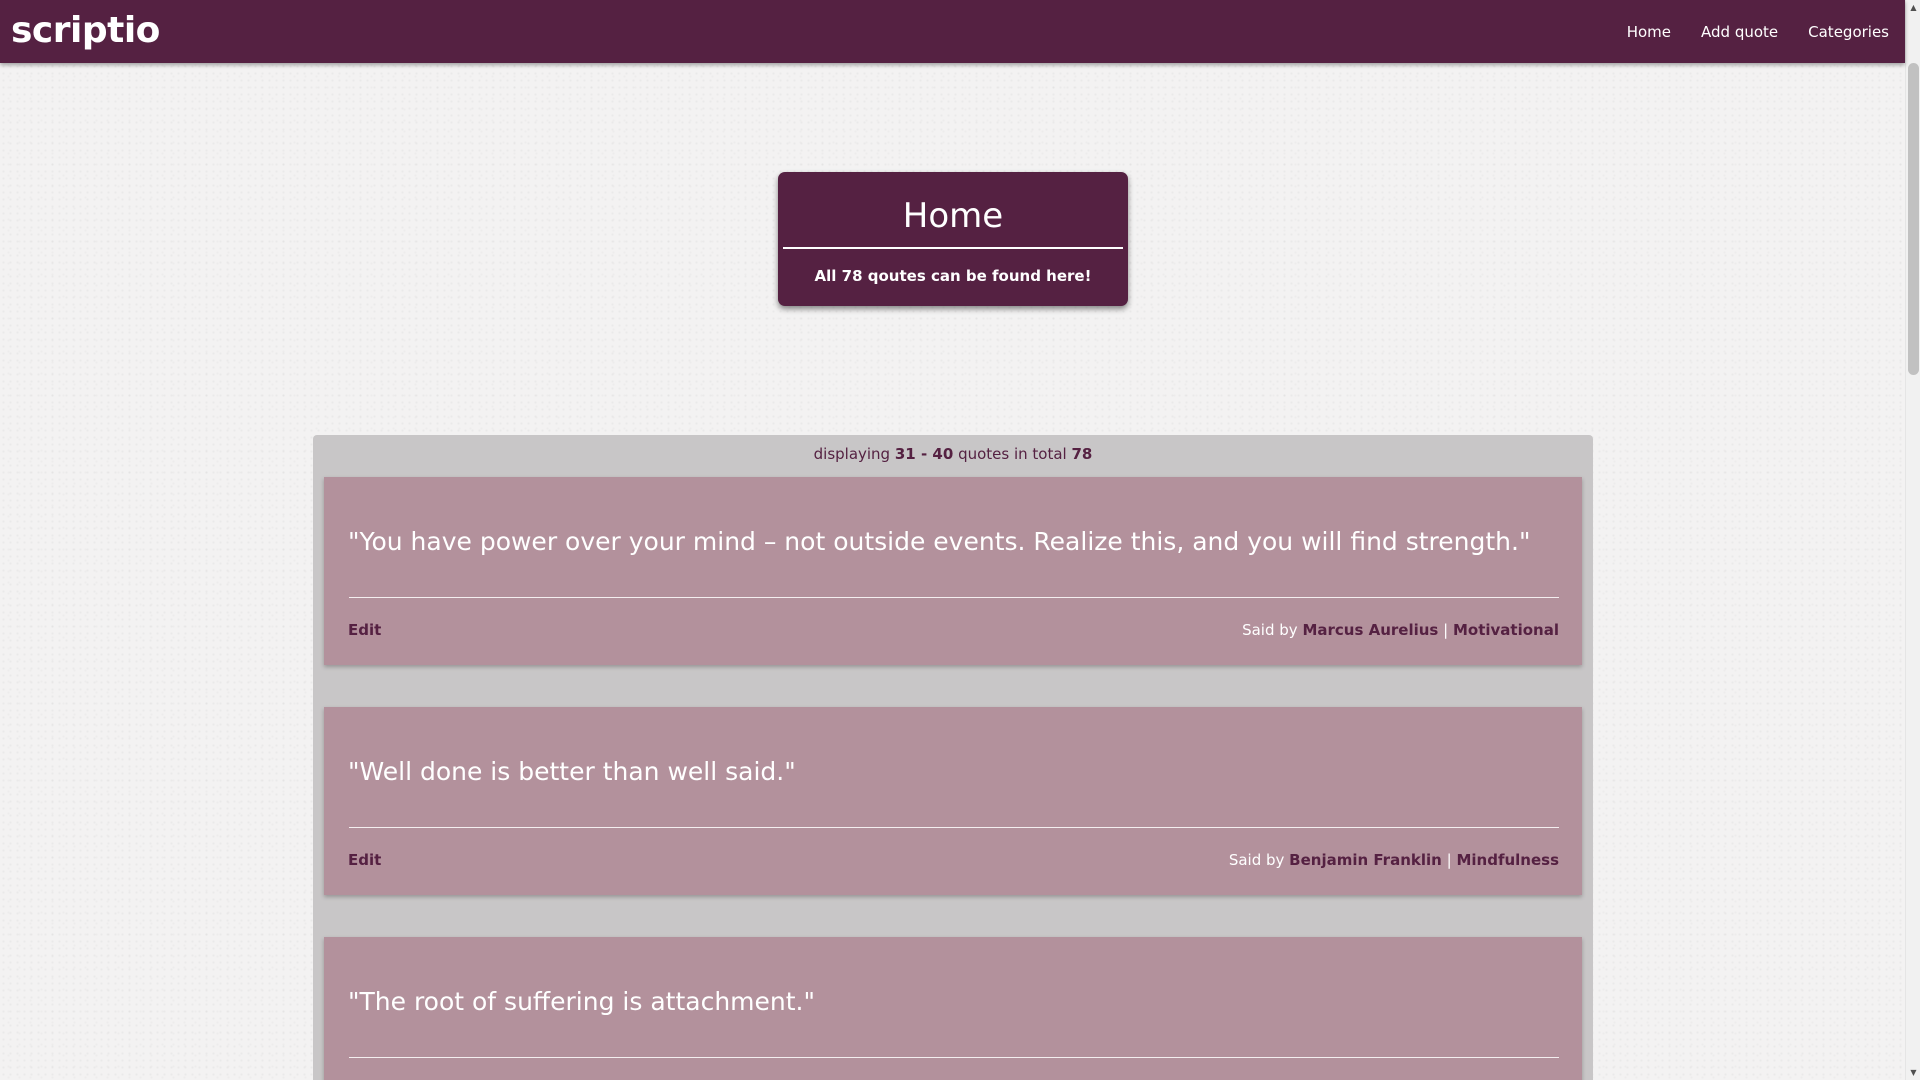 This screenshot has height=1080, width=1920. What do you see at coordinates (581, 1001) in the screenshot?
I see `quote-text: "The root of suffering is attachment."` at bounding box center [581, 1001].